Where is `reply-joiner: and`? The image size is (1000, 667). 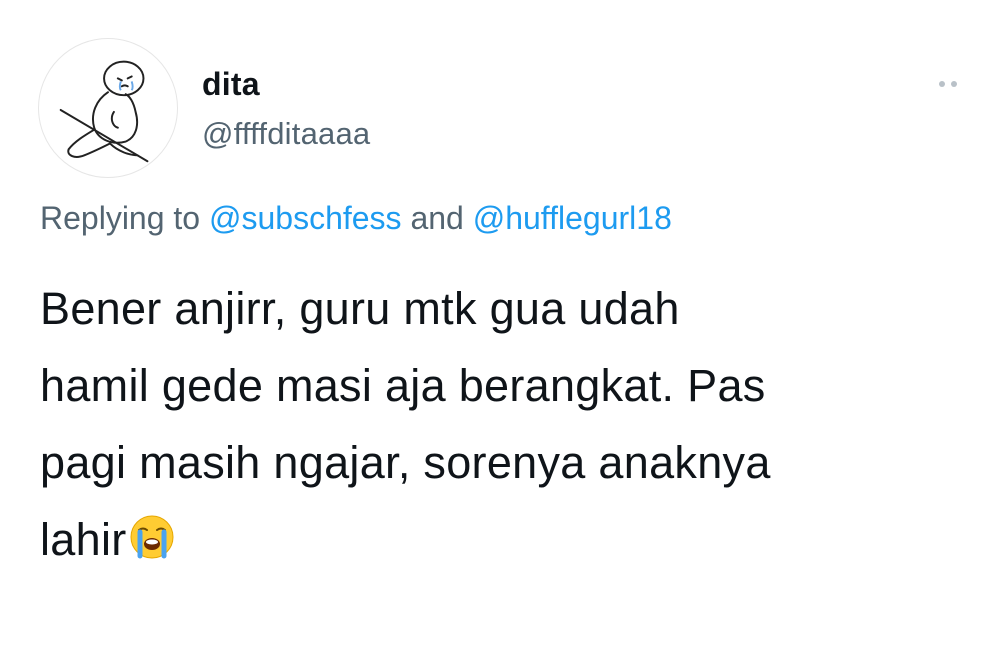
reply-joiner: and is located at coordinates (437, 218).